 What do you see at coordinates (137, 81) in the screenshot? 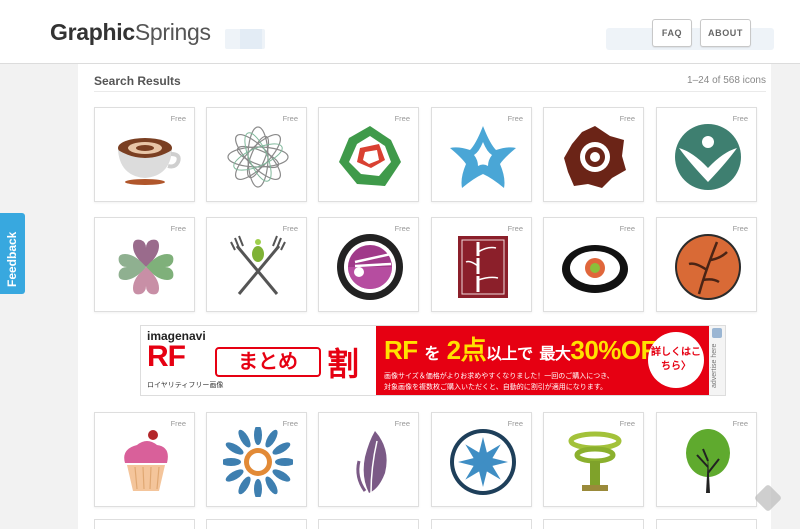
I see `results-title: Search Results` at bounding box center [137, 81].